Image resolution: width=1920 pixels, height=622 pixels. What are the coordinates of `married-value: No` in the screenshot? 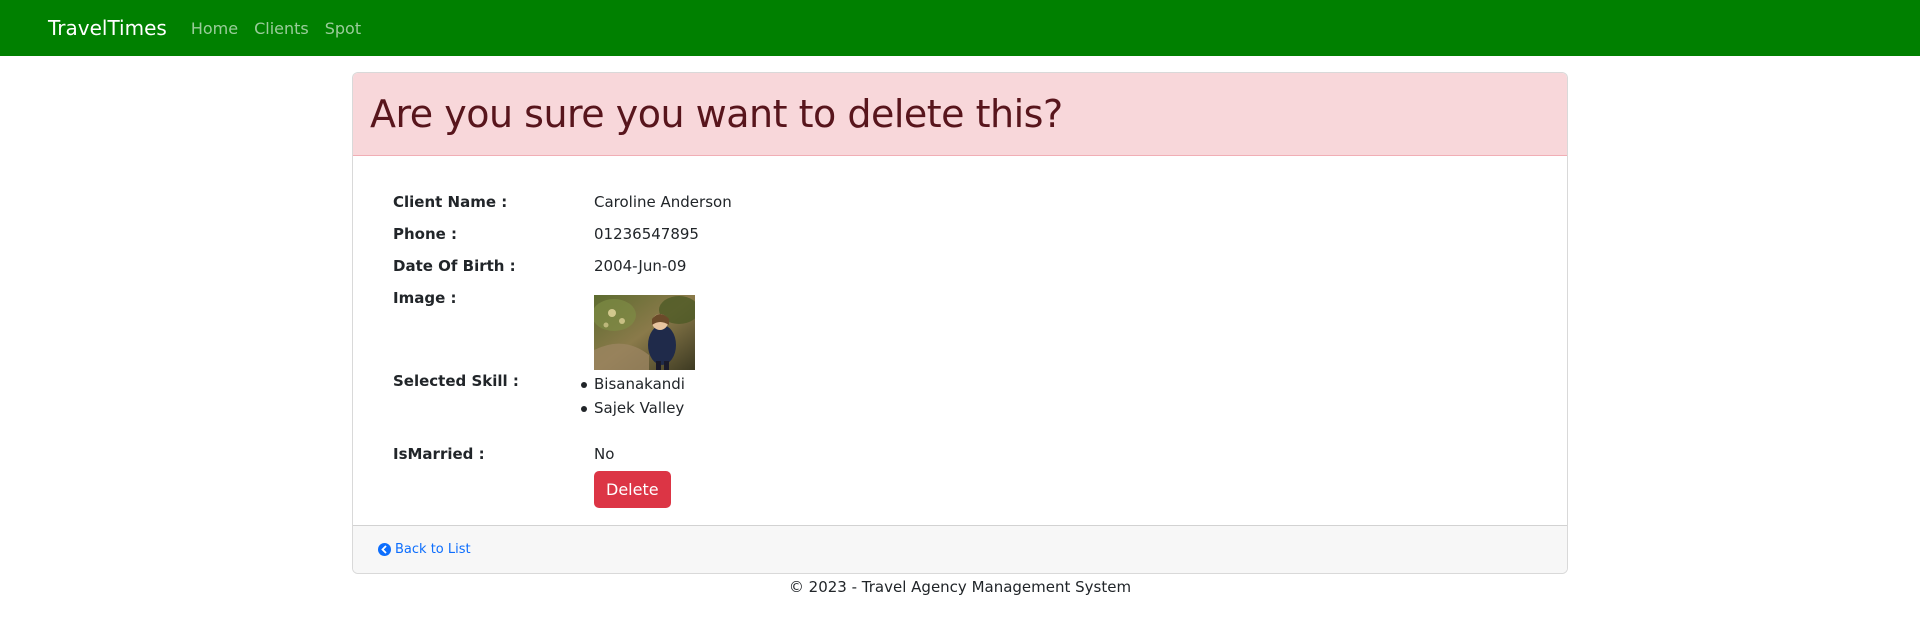 It's located at (604, 454).